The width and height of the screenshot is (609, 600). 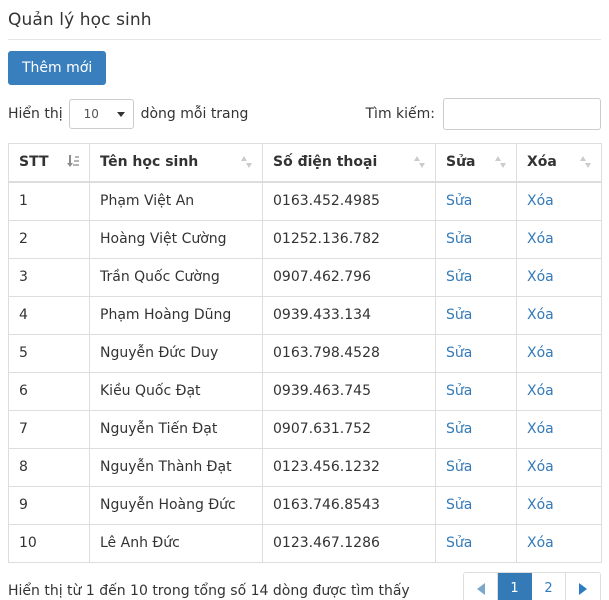 What do you see at coordinates (549, 586) in the screenshot?
I see `pagination-page-2: 2` at bounding box center [549, 586].